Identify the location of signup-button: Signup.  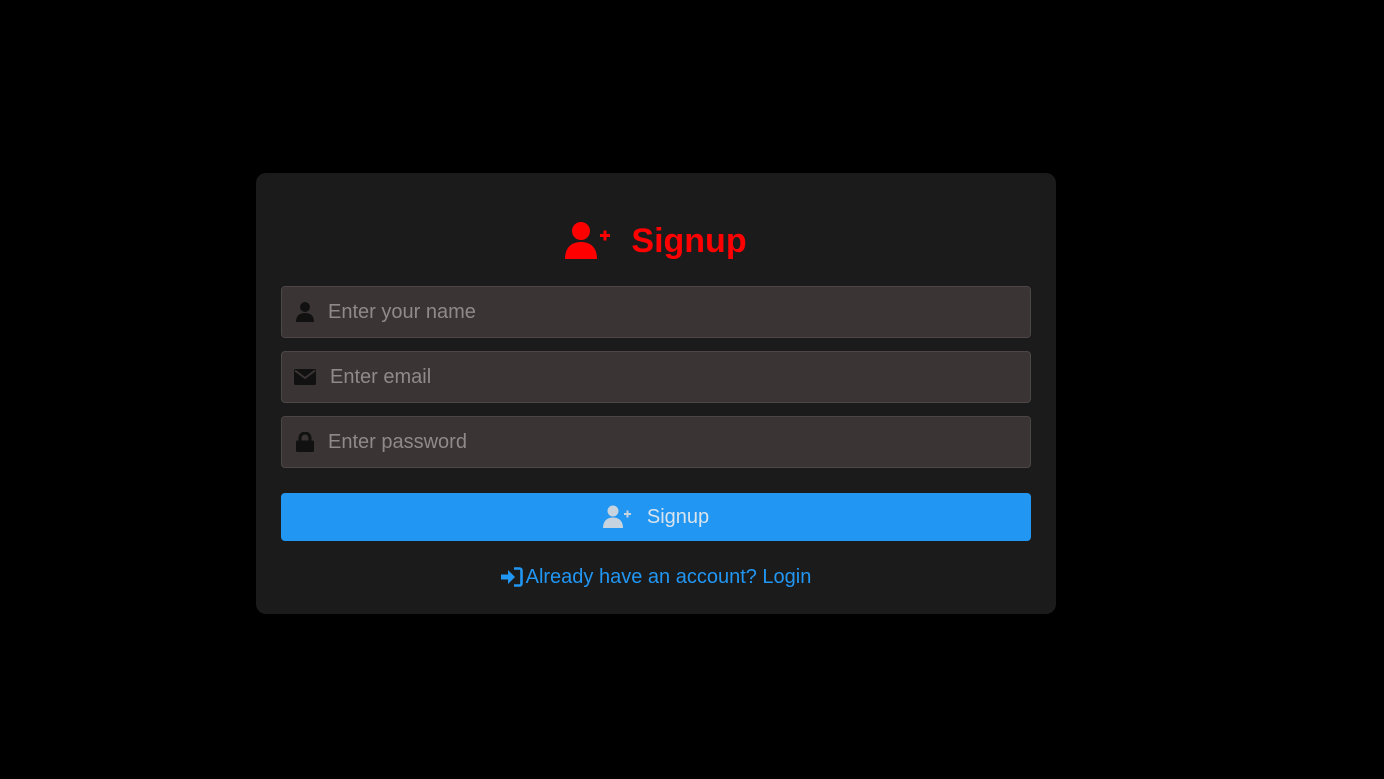
(656, 517).